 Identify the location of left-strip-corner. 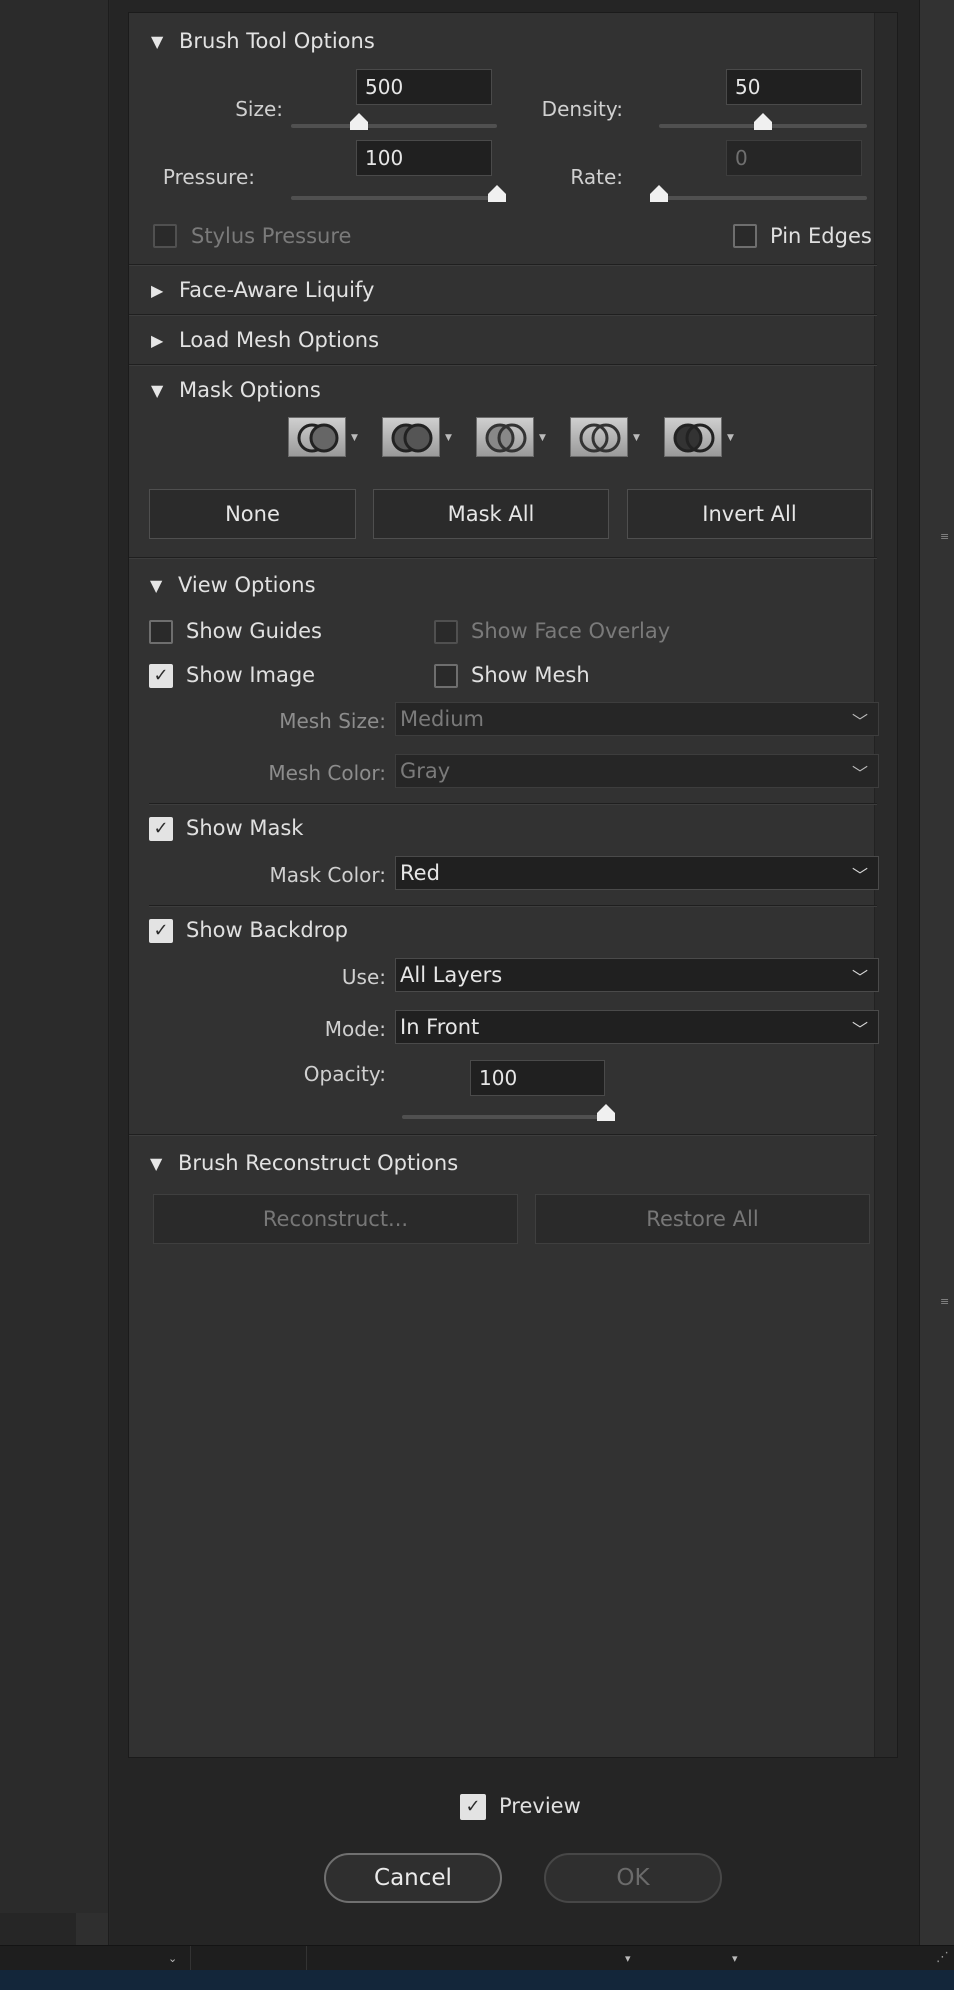
(92, 1929).